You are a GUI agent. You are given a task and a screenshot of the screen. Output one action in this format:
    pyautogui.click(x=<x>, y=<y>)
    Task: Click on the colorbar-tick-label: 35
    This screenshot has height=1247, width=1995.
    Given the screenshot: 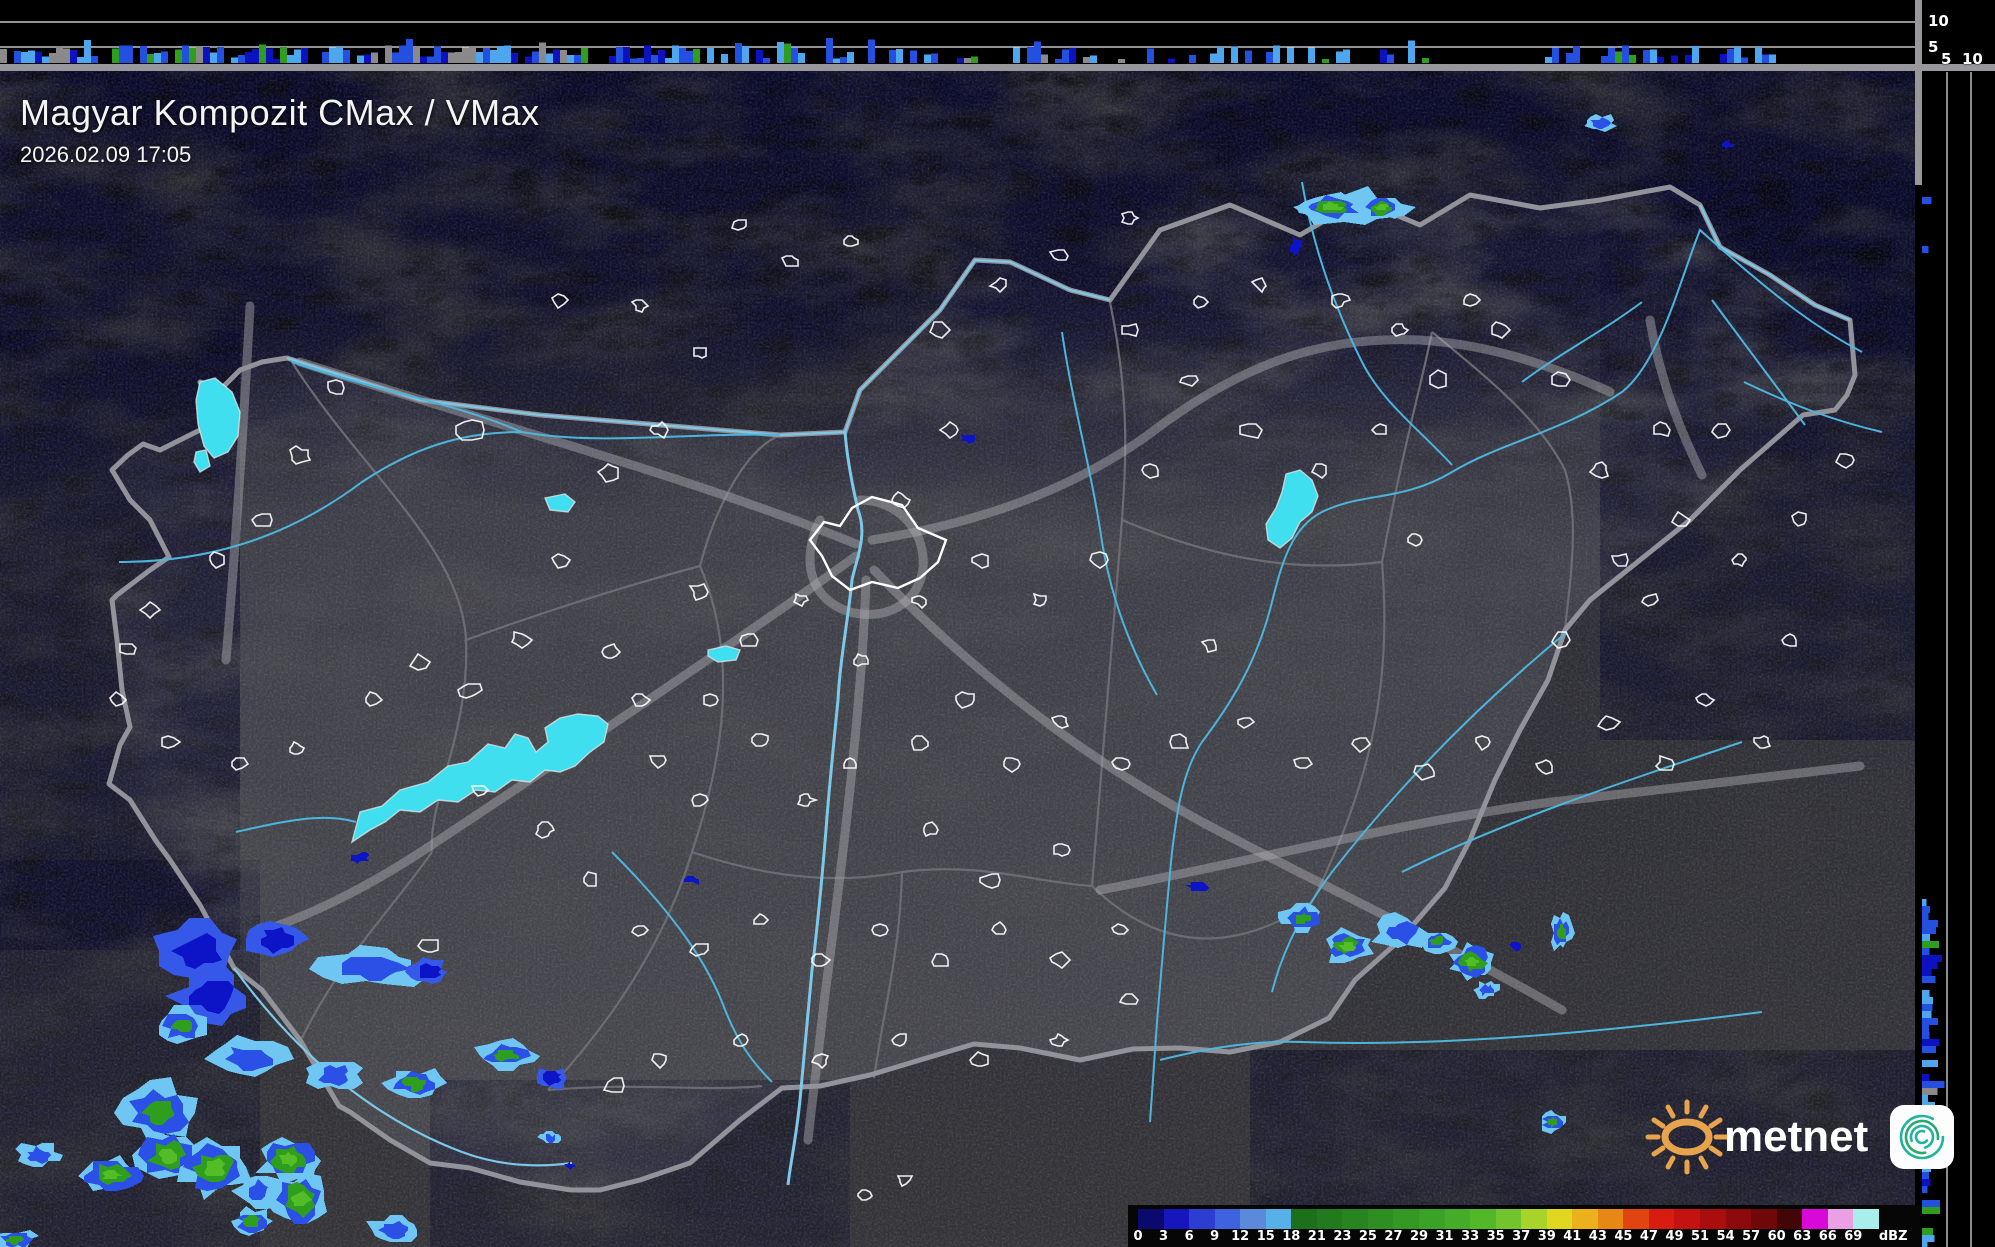 What is the action you would take?
    pyautogui.click(x=1495, y=1236)
    